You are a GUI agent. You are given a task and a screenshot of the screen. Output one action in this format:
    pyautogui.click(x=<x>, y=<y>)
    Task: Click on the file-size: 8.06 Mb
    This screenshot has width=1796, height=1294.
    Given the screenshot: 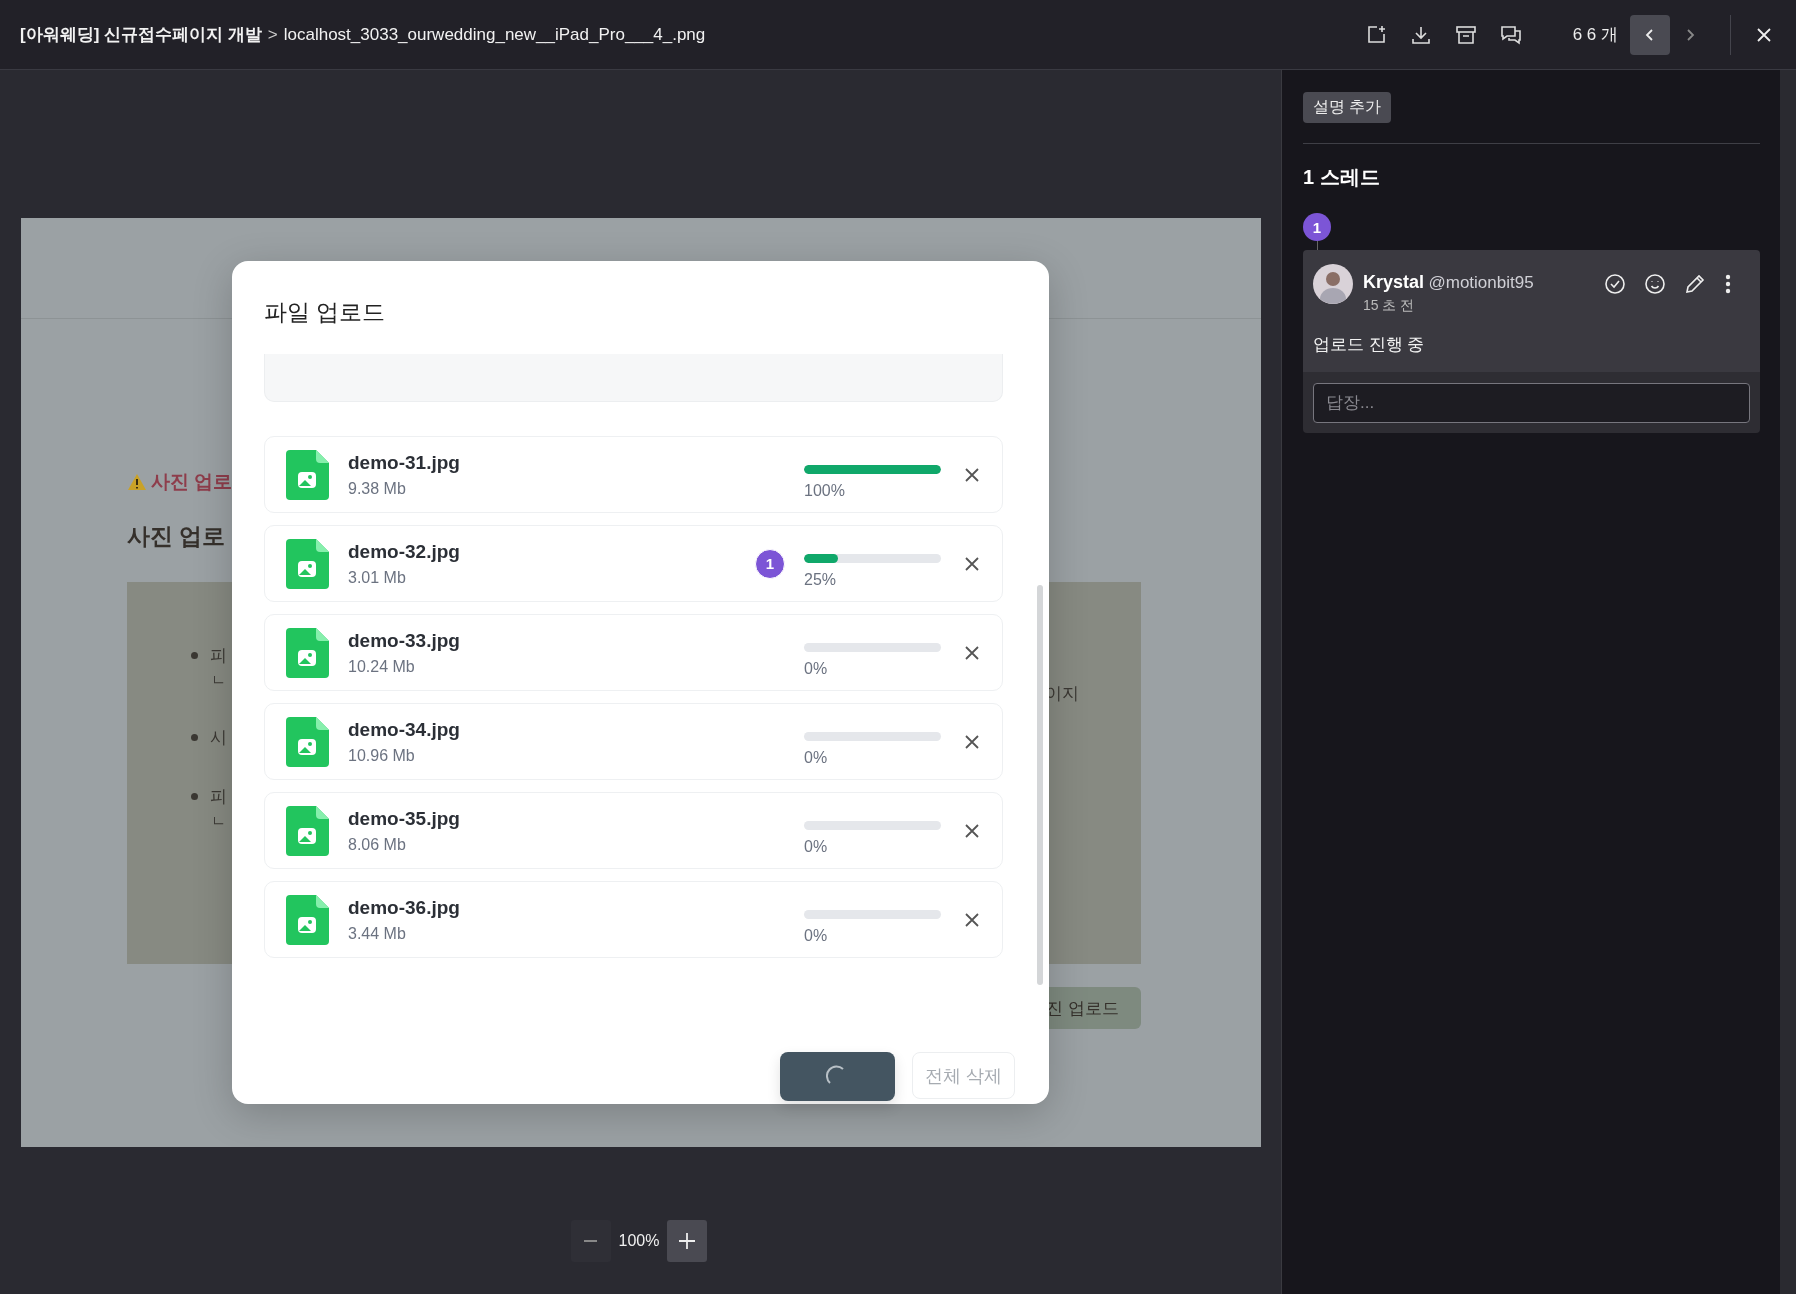 What is the action you would take?
    pyautogui.click(x=377, y=844)
    